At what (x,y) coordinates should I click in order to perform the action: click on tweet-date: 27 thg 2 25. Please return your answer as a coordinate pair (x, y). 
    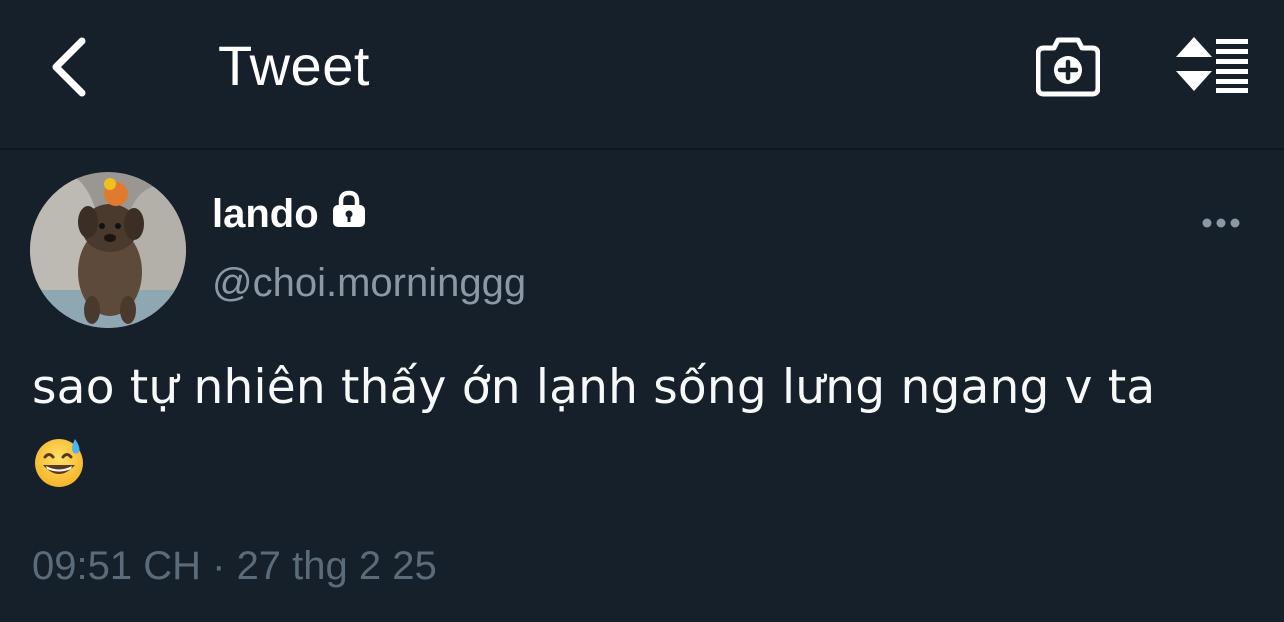
    Looking at the image, I should click on (336, 566).